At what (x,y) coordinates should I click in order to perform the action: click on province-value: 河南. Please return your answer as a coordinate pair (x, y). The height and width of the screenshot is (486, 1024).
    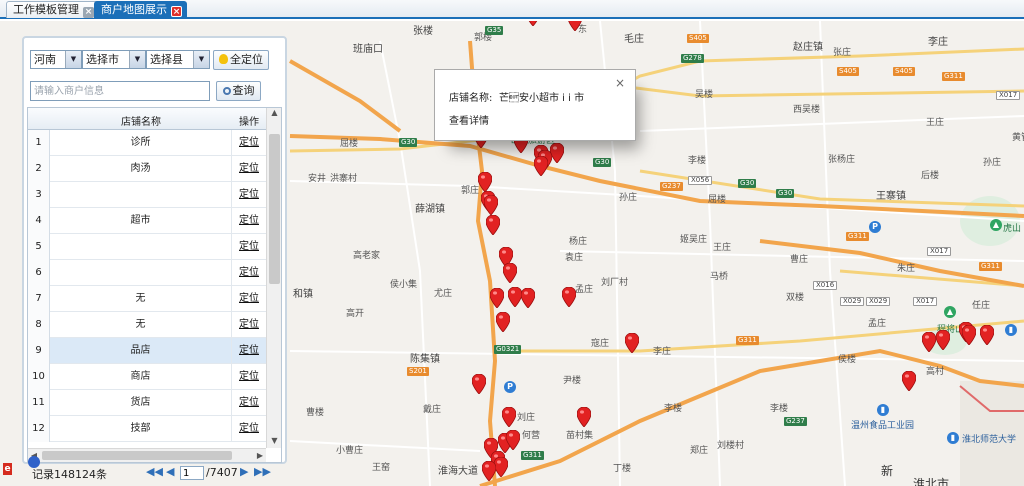
    Looking at the image, I should click on (45, 59).